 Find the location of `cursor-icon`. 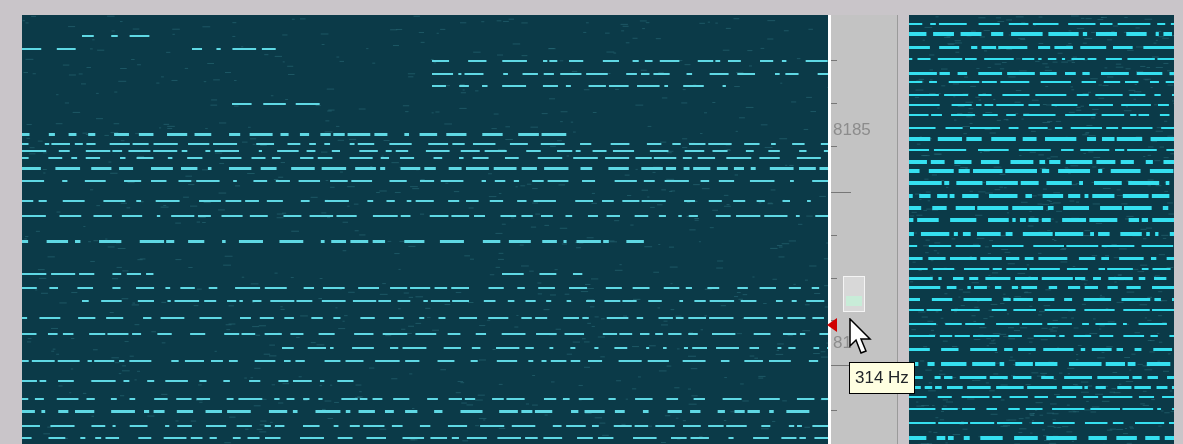

cursor-icon is located at coordinates (861, 337).